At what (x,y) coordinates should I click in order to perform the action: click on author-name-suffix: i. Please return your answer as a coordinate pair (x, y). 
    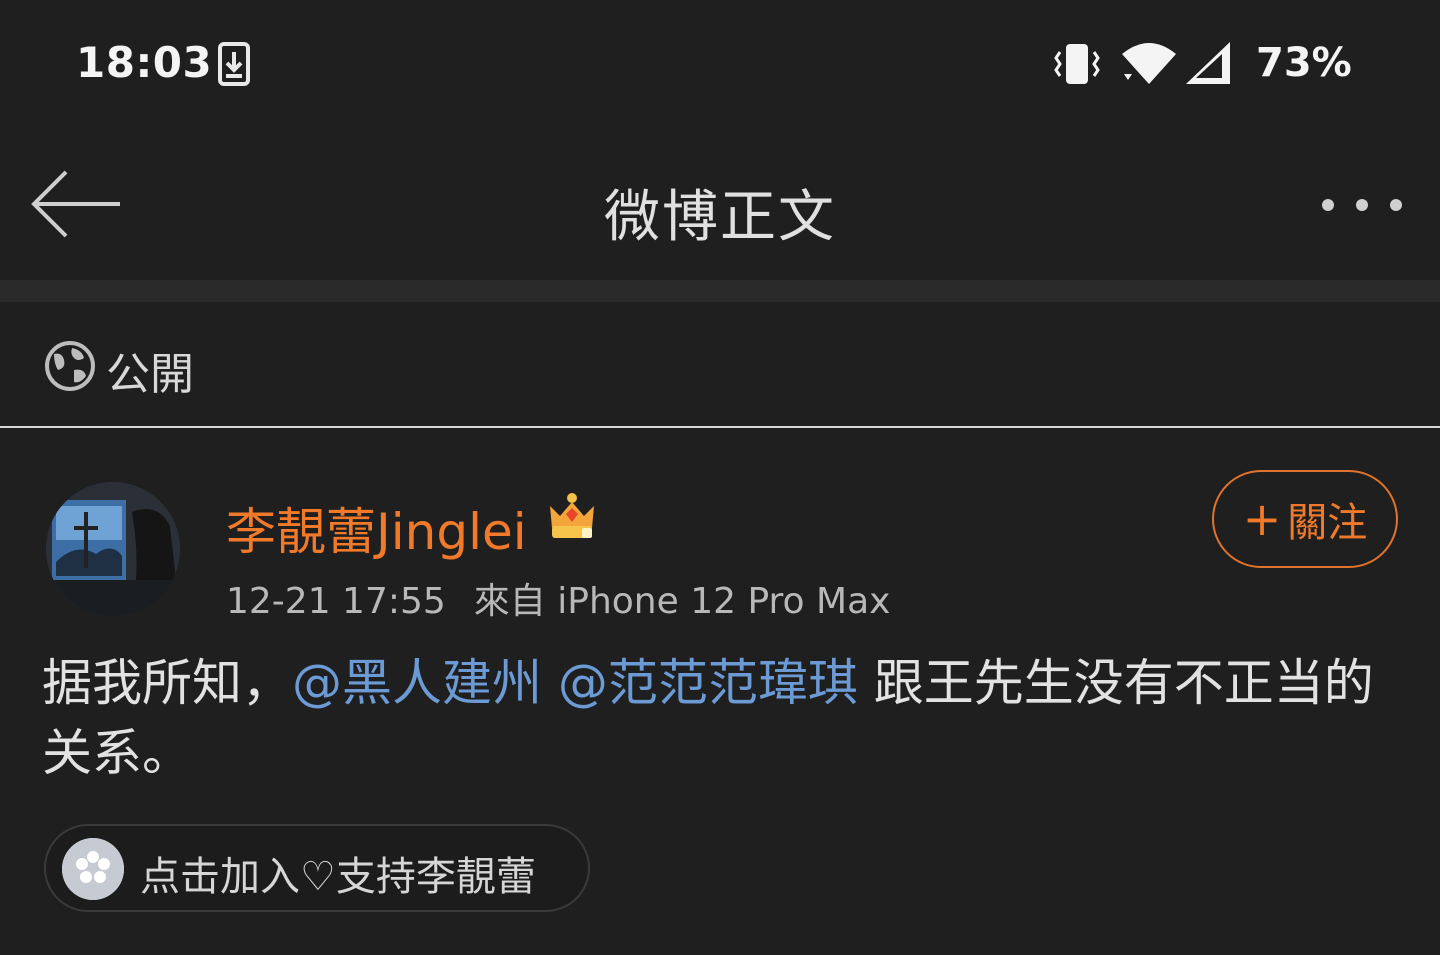
    Looking at the image, I should click on (519, 532).